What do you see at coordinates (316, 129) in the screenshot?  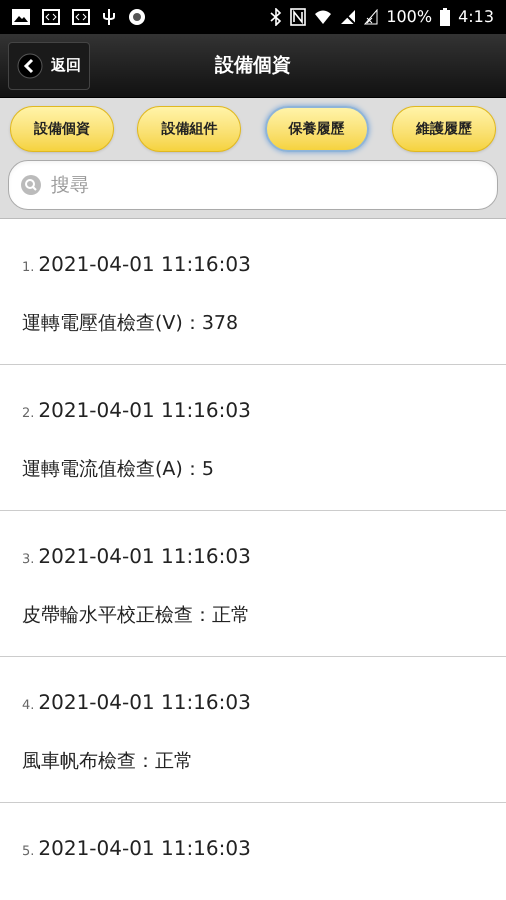 I see `tab: 保養履歷` at bounding box center [316, 129].